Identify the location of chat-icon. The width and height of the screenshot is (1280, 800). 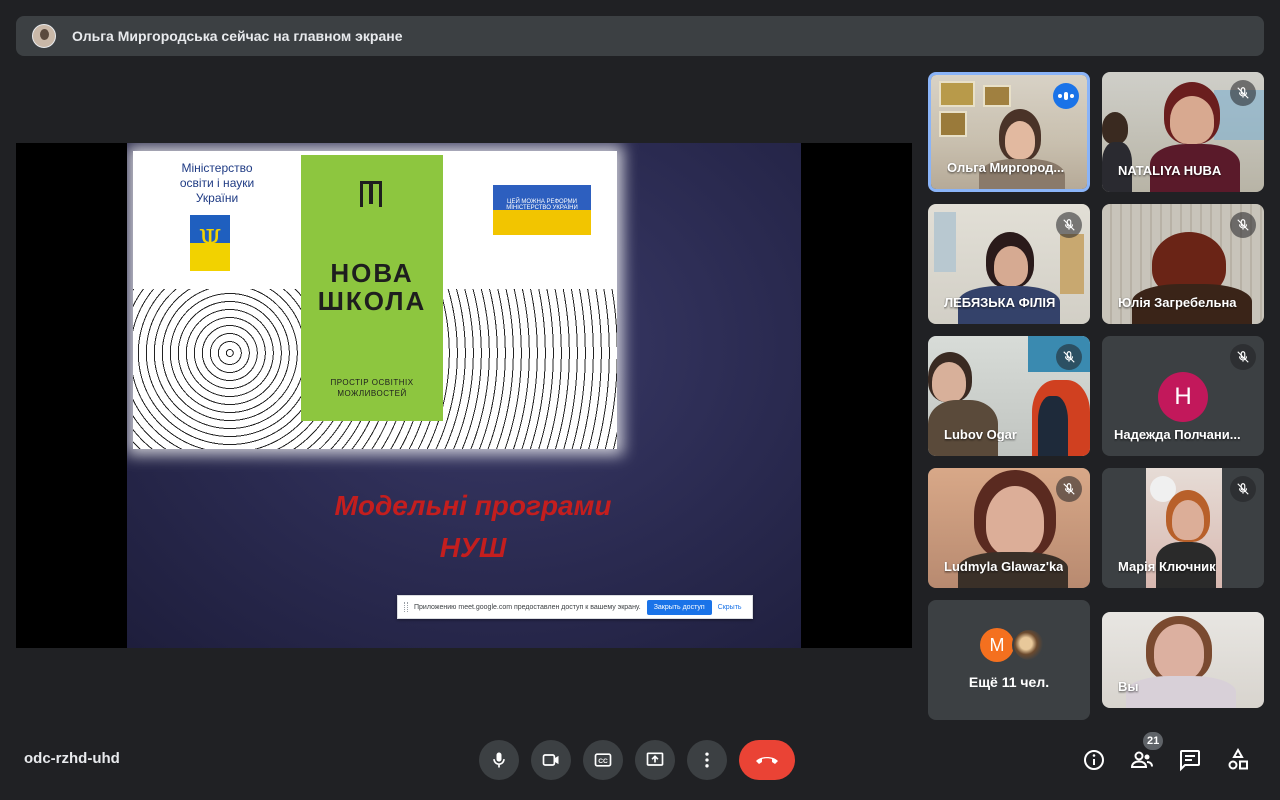
(1190, 761).